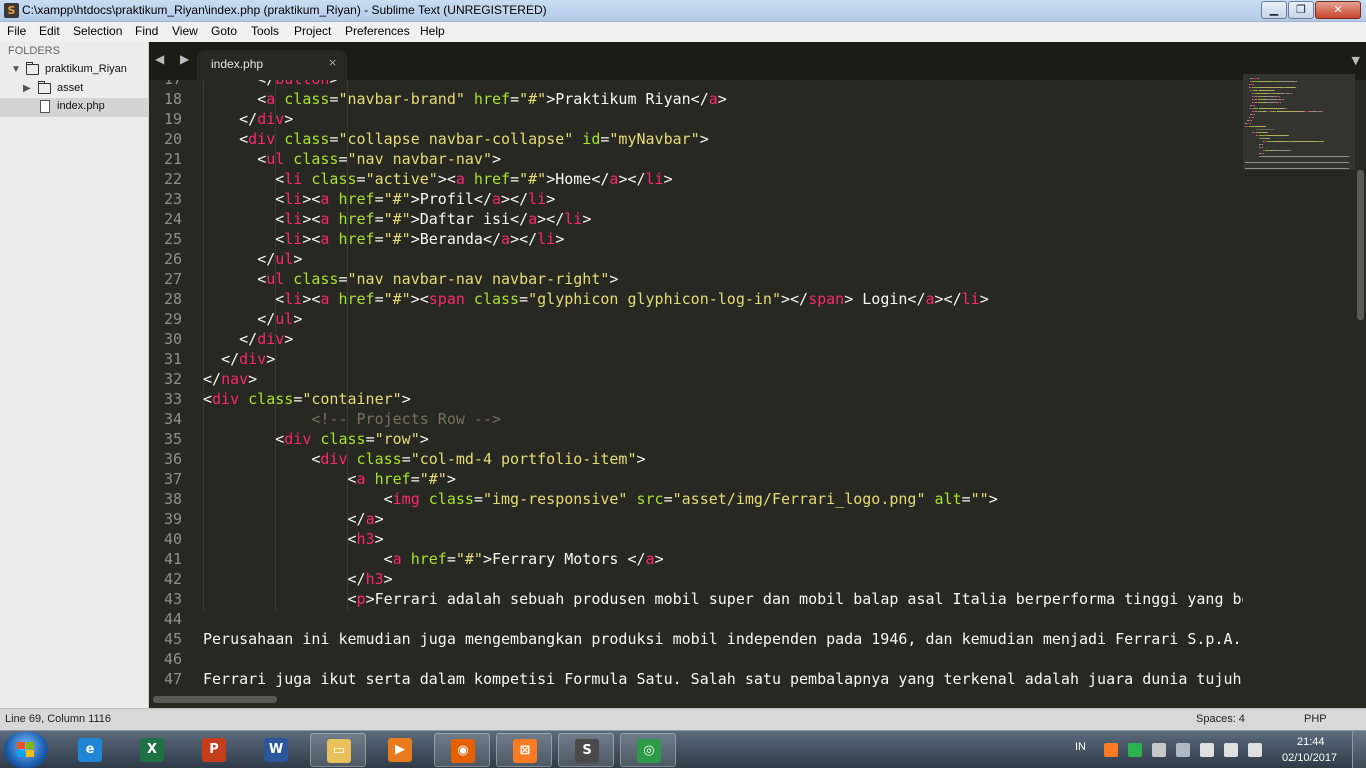  What do you see at coordinates (1315, 719) in the screenshot?
I see `syntax-setting: PHP` at bounding box center [1315, 719].